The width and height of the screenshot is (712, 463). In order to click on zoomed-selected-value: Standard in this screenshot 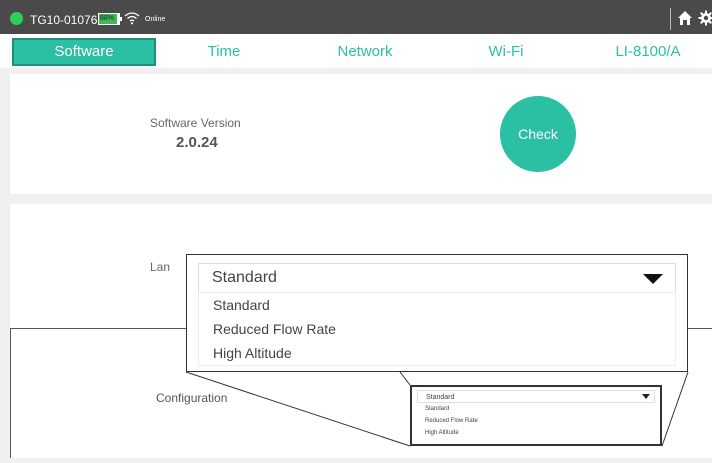, I will do `click(244, 277)`.